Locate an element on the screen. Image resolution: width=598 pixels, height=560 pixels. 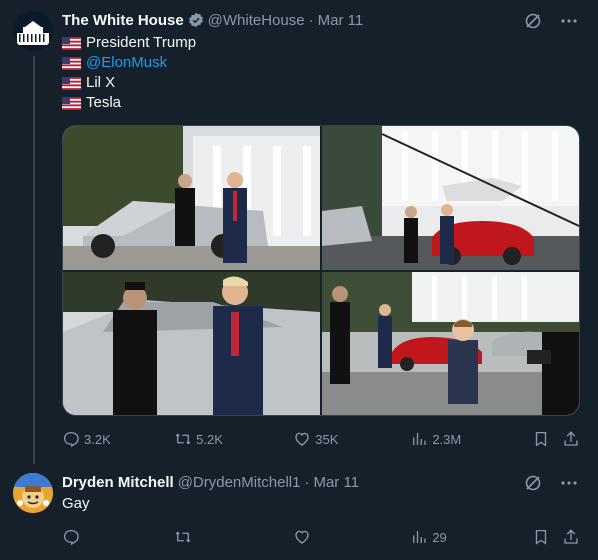
reply-actions: 29 is located at coordinates (321, 537).